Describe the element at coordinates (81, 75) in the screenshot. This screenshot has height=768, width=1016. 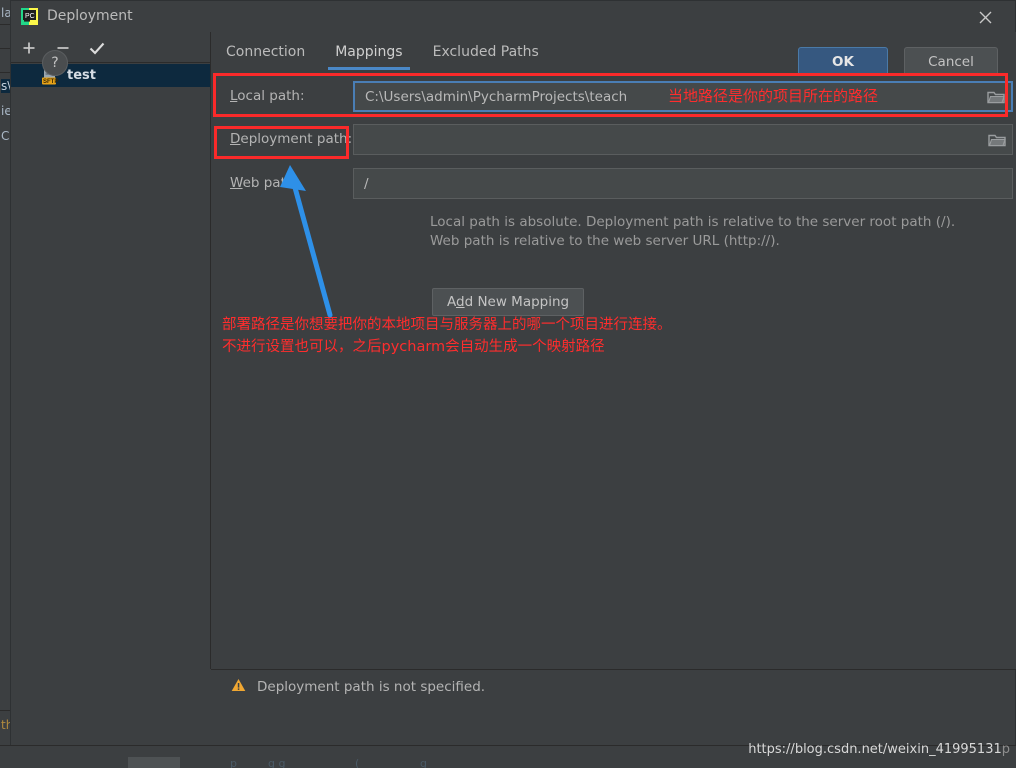
I see `sidebar-item-label: test` at that location.